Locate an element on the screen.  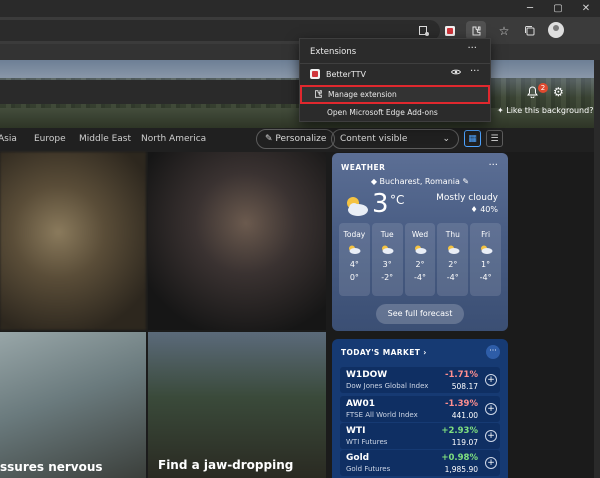
market-more-button: ··· is located at coordinates (493, 352).